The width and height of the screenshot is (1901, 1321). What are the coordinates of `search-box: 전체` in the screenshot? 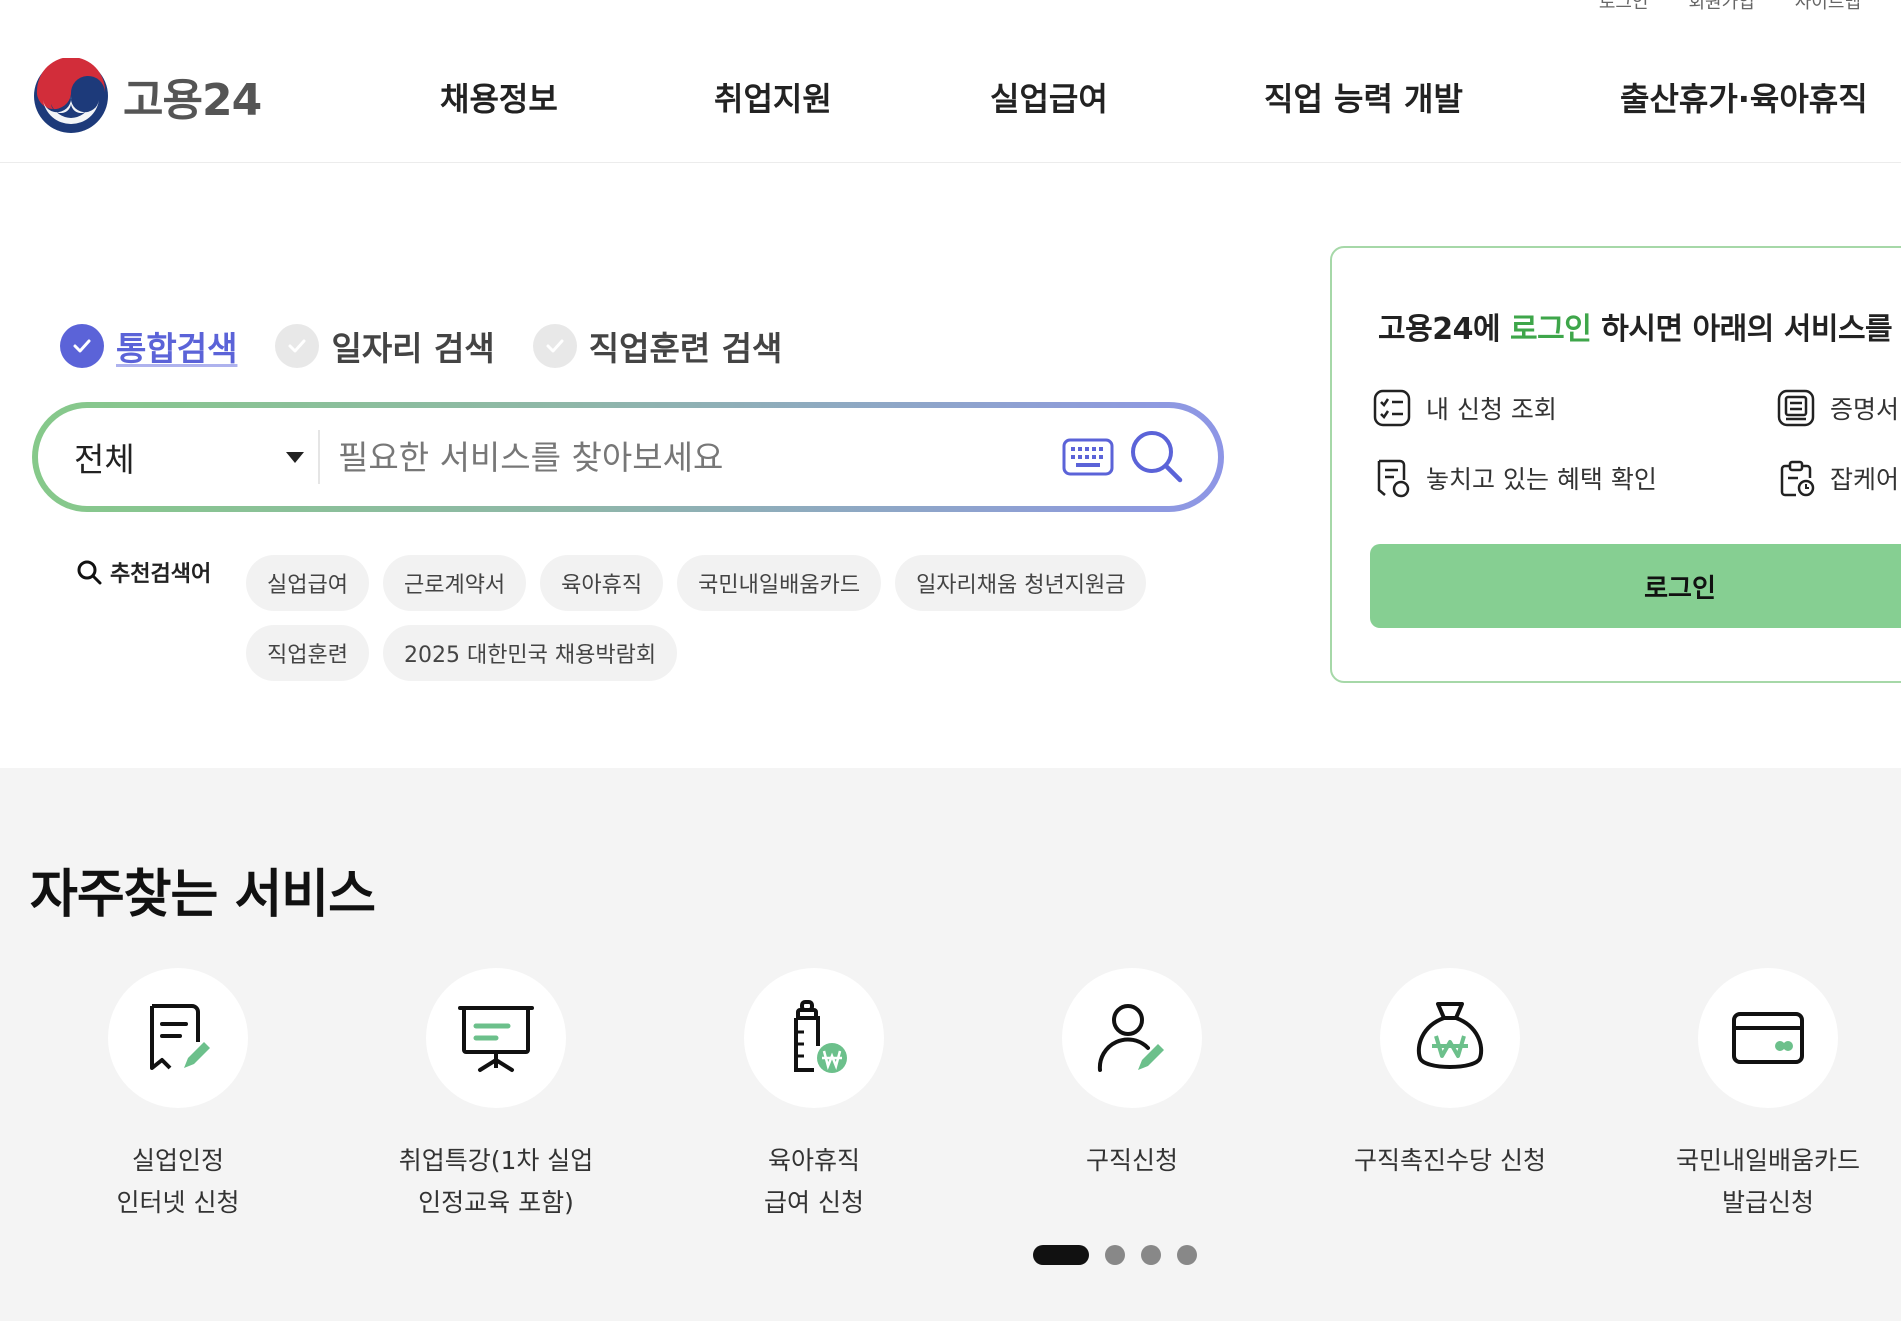 It's located at (628, 457).